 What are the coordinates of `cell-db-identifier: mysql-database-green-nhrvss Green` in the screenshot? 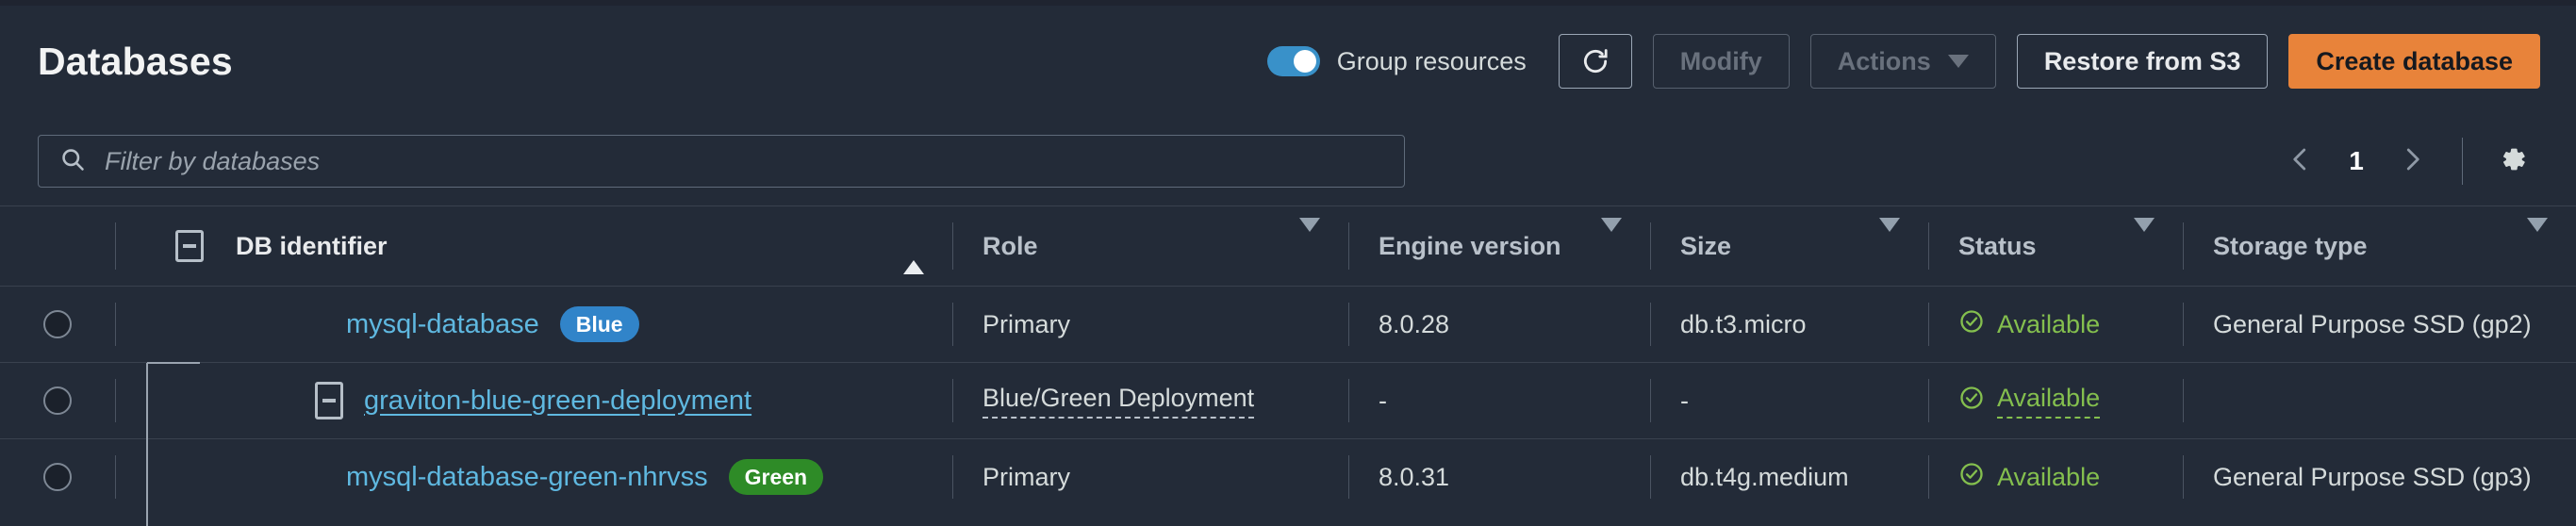 It's located at (533, 477).